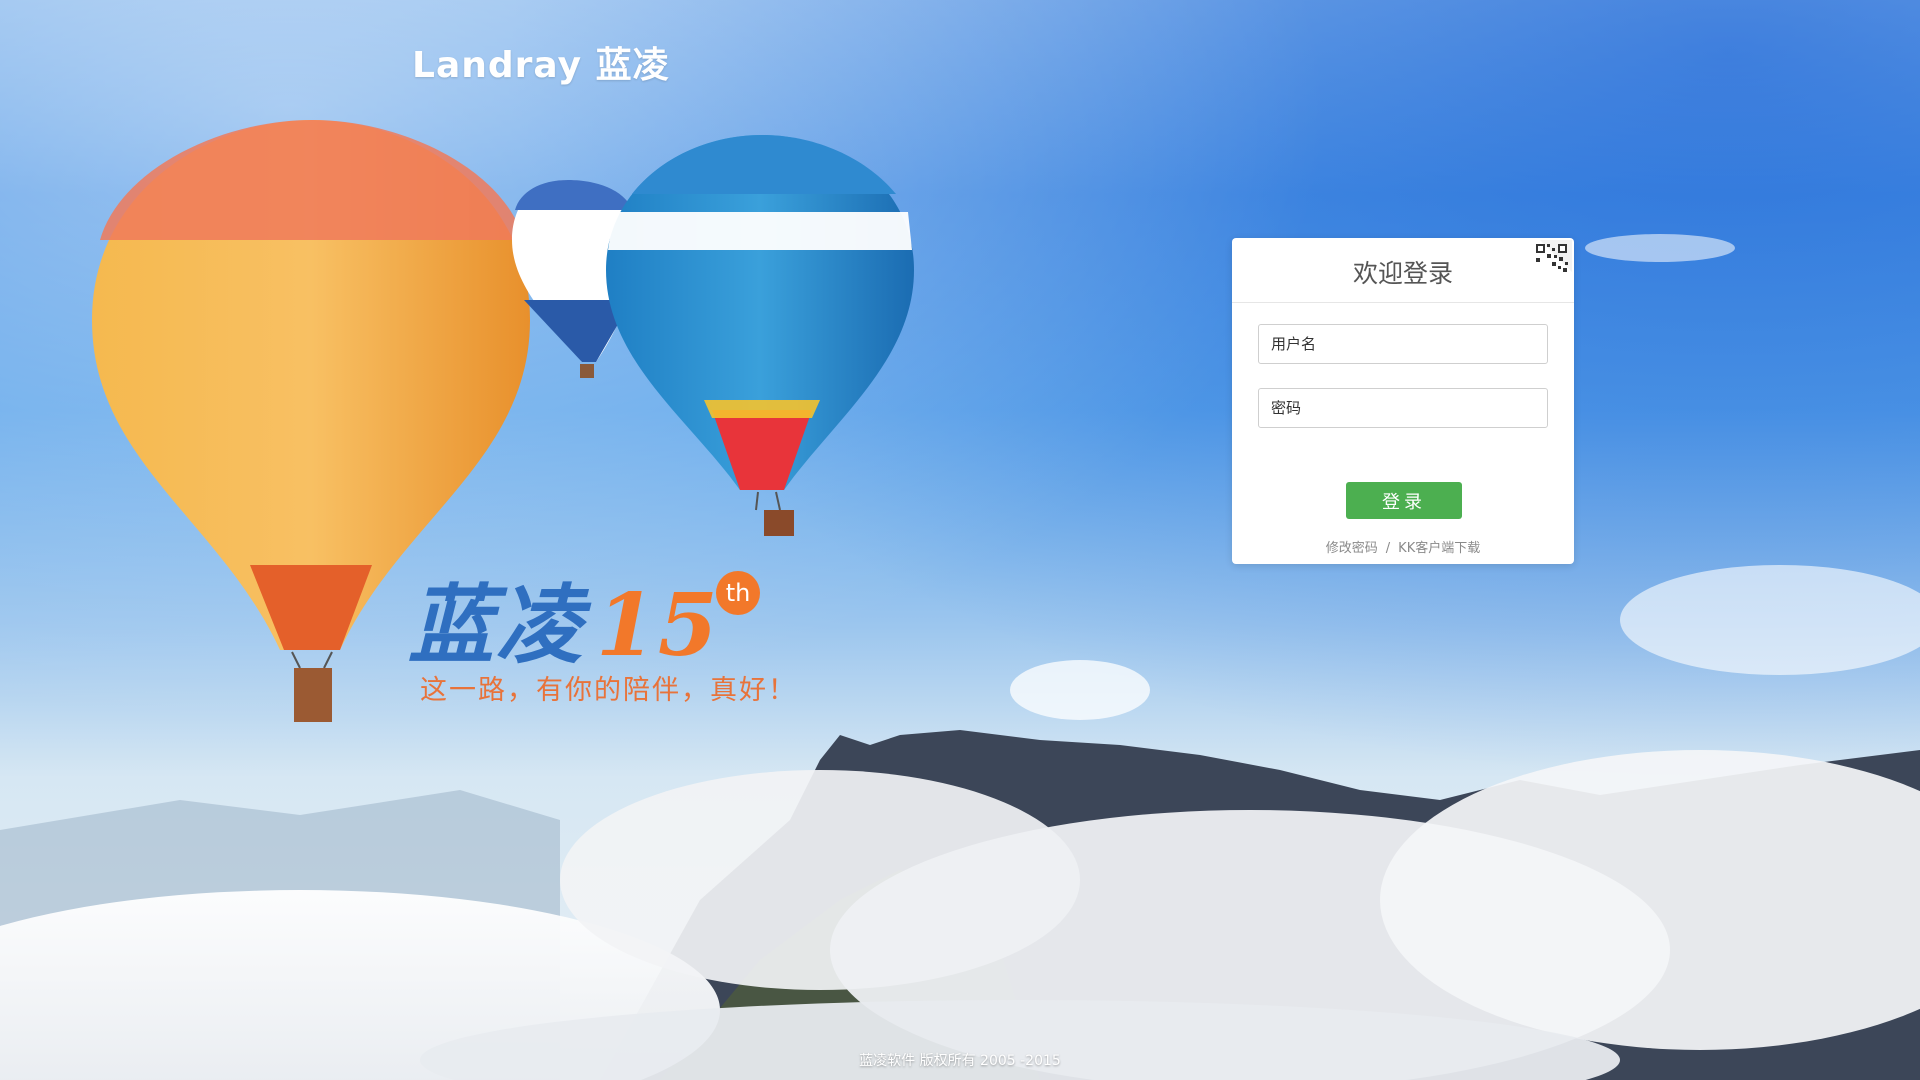 This screenshot has width=1920, height=1080. What do you see at coordinates (1352, 548) in the screenshot?
I see `change-password-link: 修改密码` at bounding box center [1352, 548].